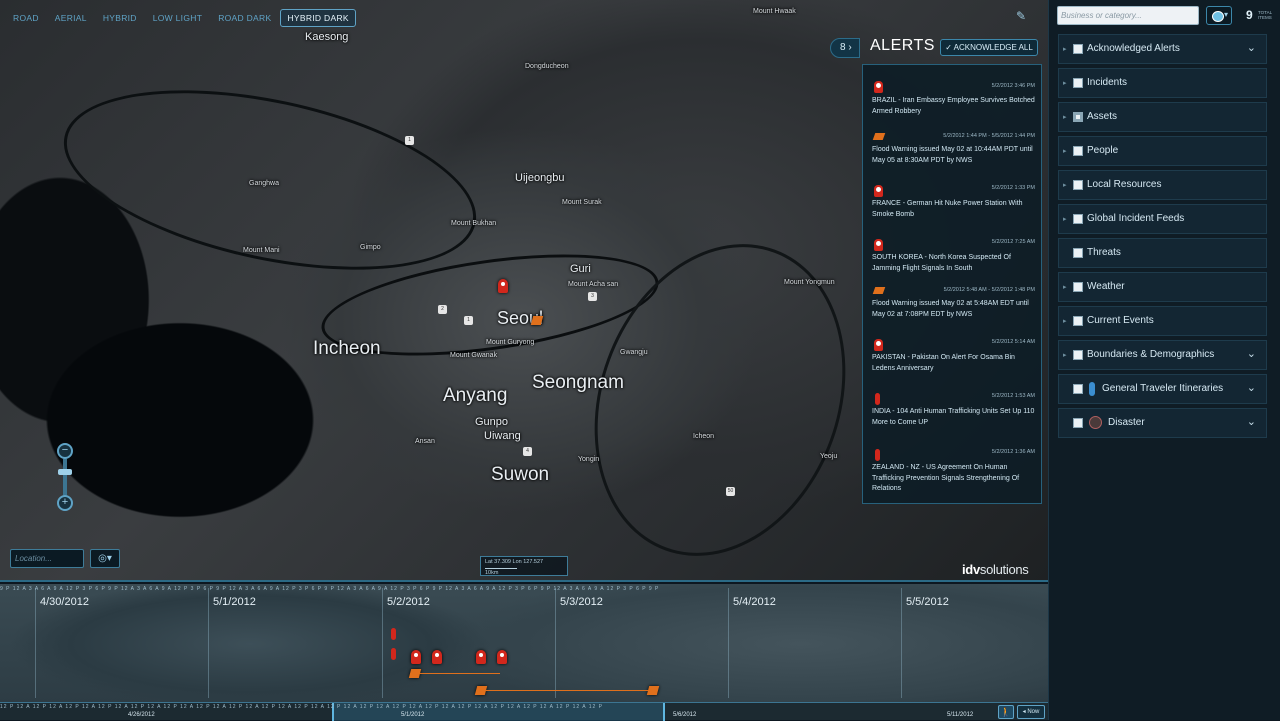 Image resolution: width=1280 pixels, height=721 pixels. What do you see at coordinates (1106, 286) in the screenshot?
I see `layer-label: Weather` at bounding box center [1106, 286].